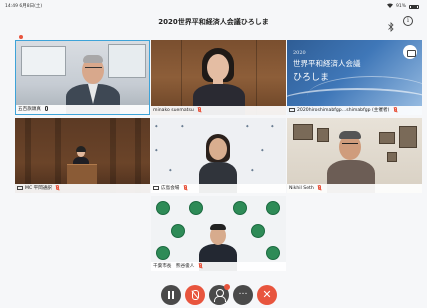 The width and height of the screenshot is (427, 308). What do you see at coordinates (82, 155) in the screenshot?
I see `video-tile-4: MC 平岡通訳` at bounding box center [82, 155].